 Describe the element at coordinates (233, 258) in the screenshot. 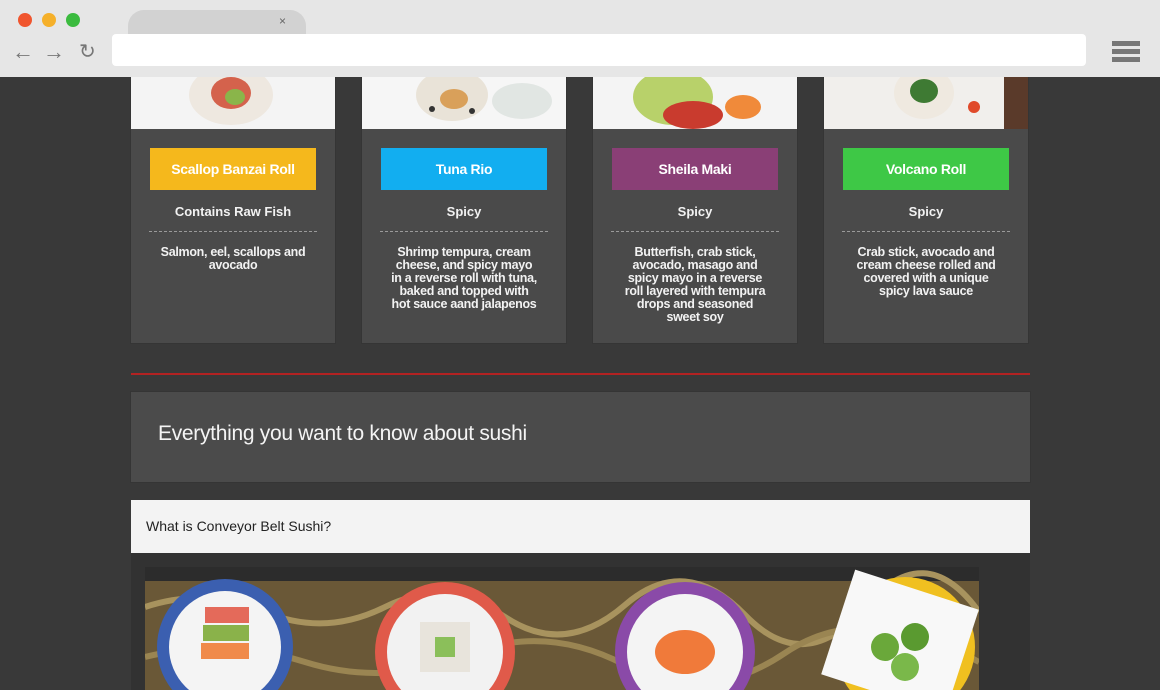

I see `roll-description: Salmon, eel, scallops and avocado` at that location.